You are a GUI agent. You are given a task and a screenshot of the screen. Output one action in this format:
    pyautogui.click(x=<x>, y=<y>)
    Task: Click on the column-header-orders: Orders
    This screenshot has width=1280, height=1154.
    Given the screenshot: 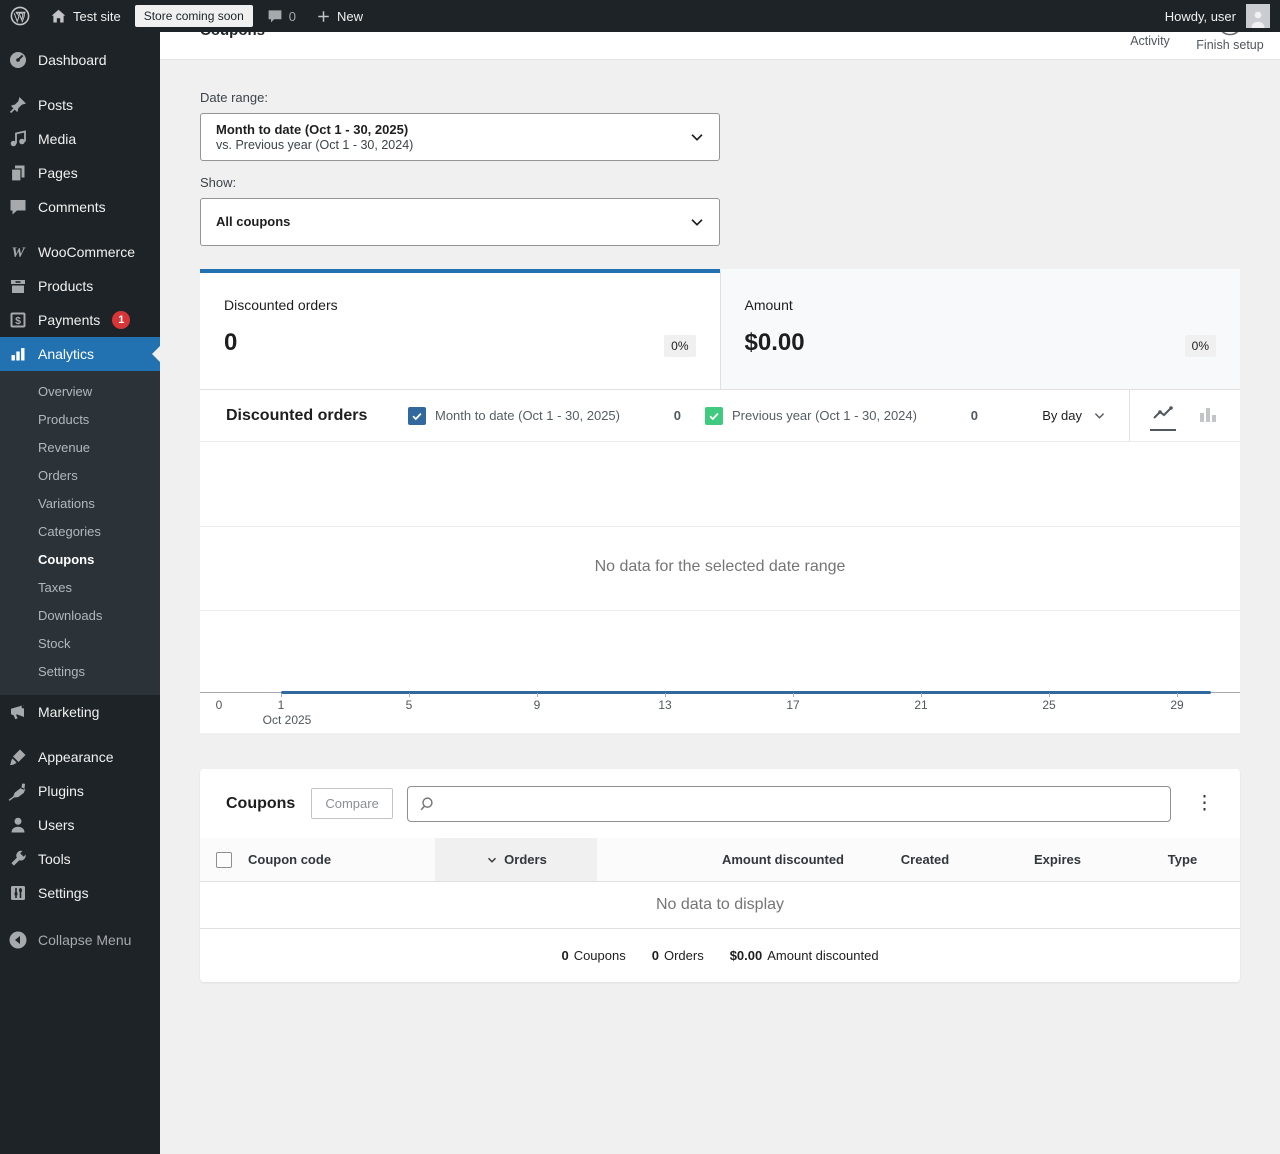 What is the action you would take?
    pyautogui.click(x=516, y=859)
    